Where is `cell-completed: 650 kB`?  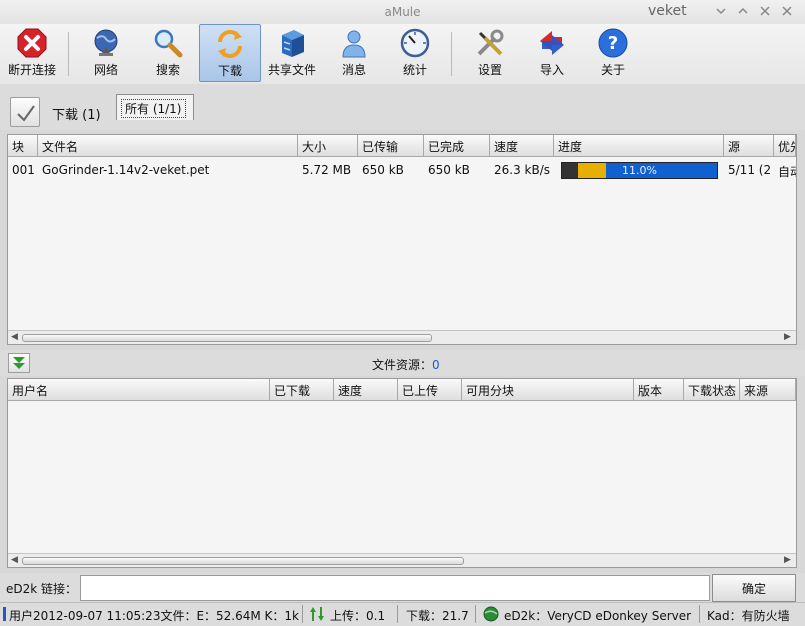 cell-completed: 650 kB is located at coordinates (449, 170).